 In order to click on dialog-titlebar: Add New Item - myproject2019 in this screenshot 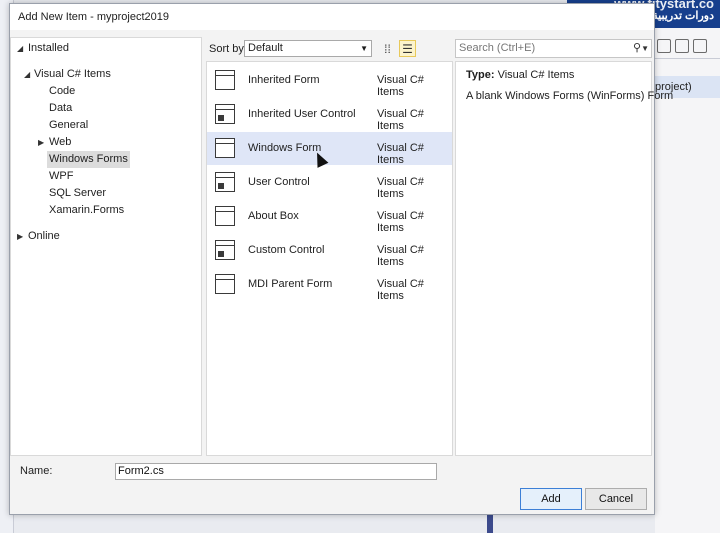, I will do `click(332, 17)`.